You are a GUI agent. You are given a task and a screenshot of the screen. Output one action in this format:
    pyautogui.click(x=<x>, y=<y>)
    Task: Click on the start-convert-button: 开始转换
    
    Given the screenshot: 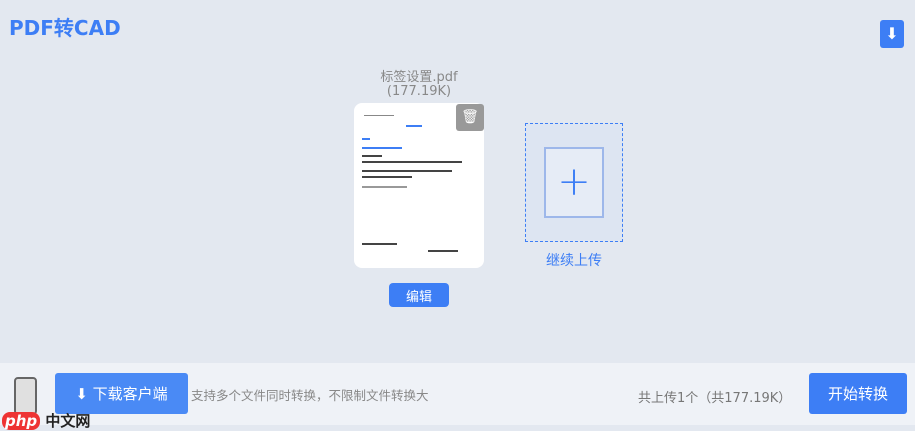 What is the action you would take?
    pyautogui.click(x=858, y=393)
    